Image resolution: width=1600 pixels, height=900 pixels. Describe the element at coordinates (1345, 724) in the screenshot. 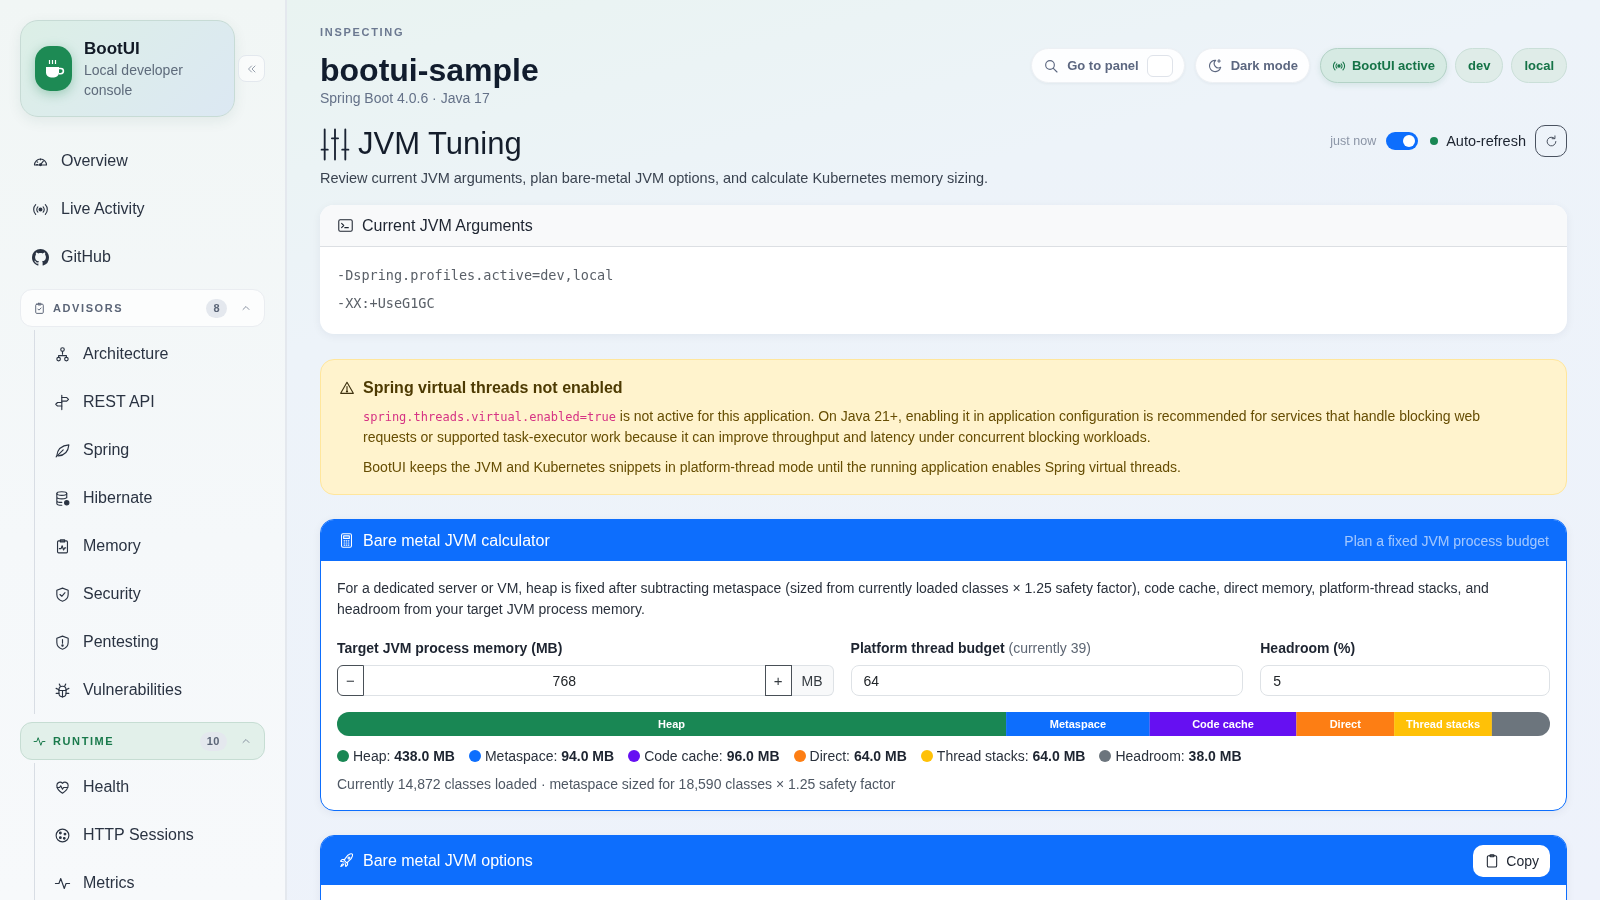

I see `bar-label: Direct` at that location.